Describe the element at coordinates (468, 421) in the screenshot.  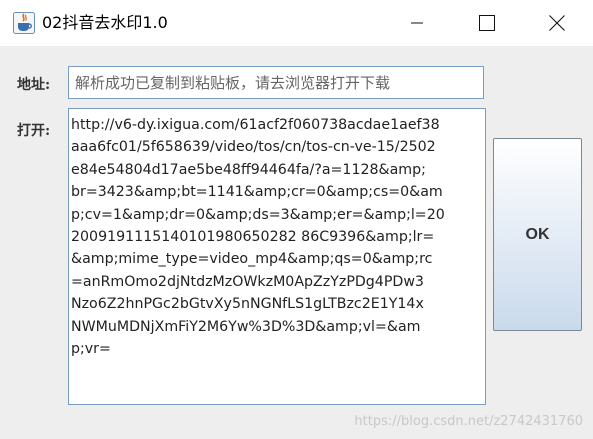
I see `watermark: https://blog.csdn.net/z2742431760` at that location.